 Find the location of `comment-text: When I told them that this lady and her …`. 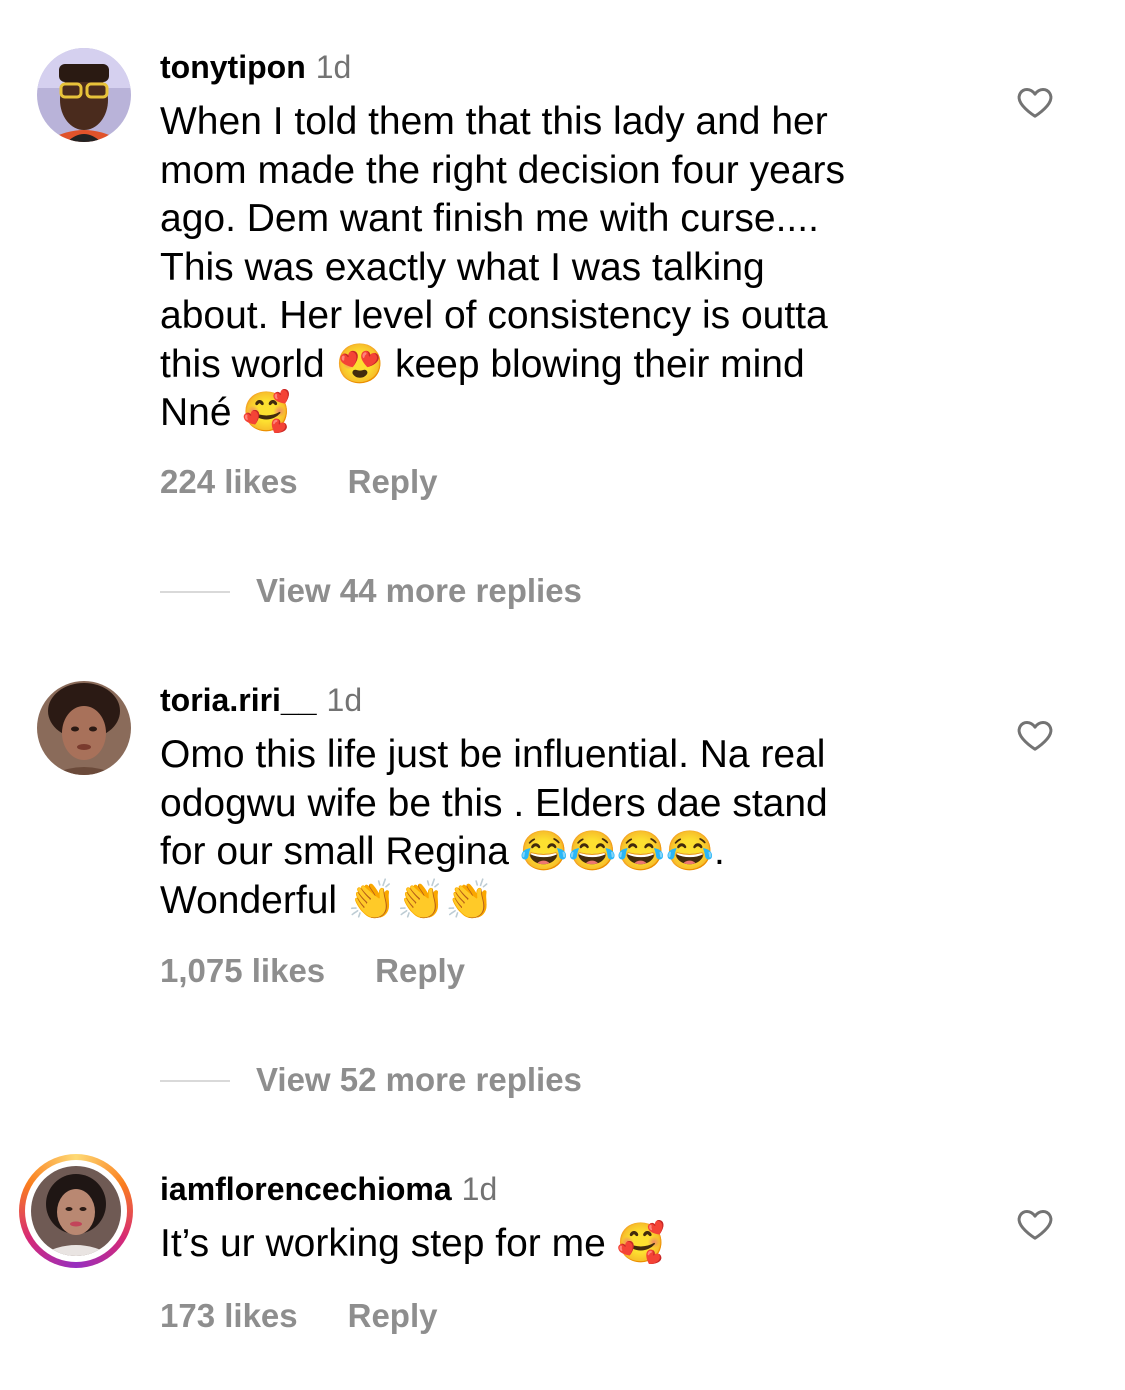

comment-text: When I told them that this lady and her … is located at coordinates (502, 267).